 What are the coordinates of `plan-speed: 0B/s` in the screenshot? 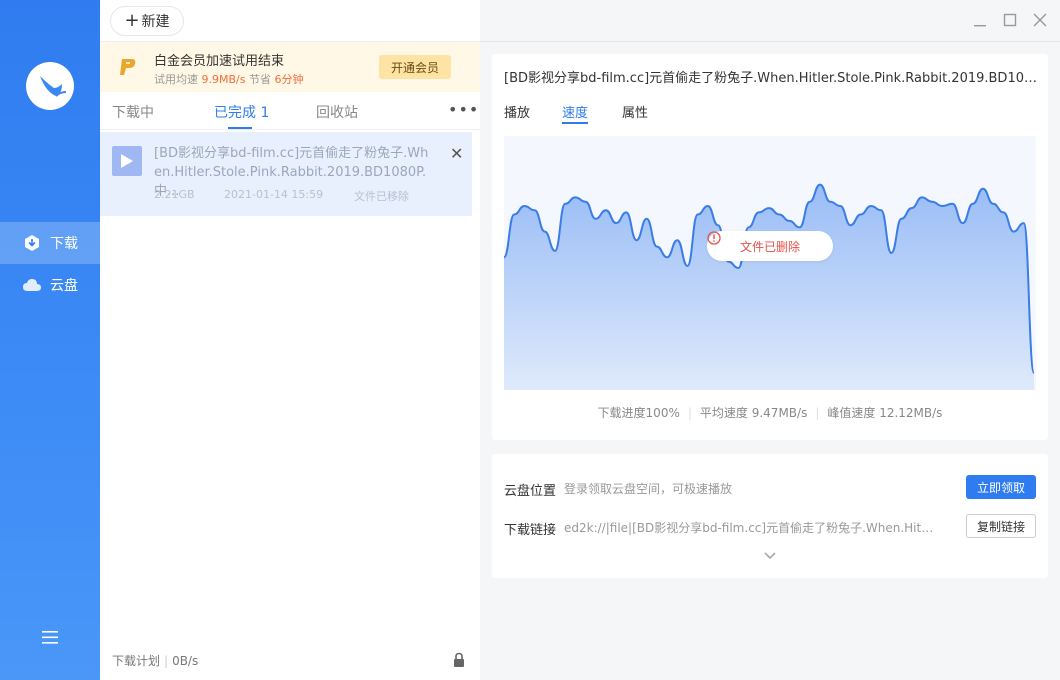 It's located at (185, 661).